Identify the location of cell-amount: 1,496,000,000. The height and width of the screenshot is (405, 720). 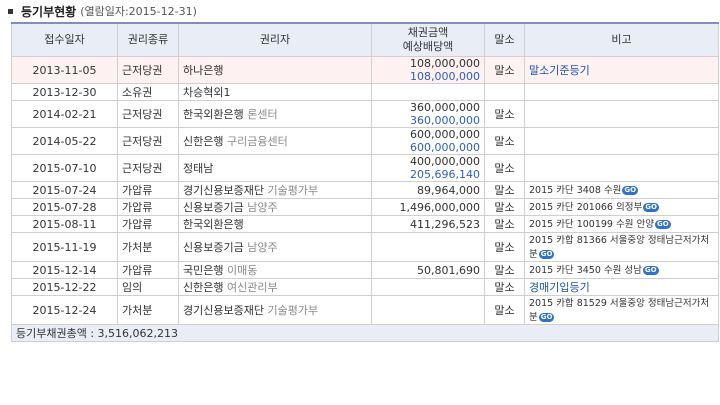
(428, 207).